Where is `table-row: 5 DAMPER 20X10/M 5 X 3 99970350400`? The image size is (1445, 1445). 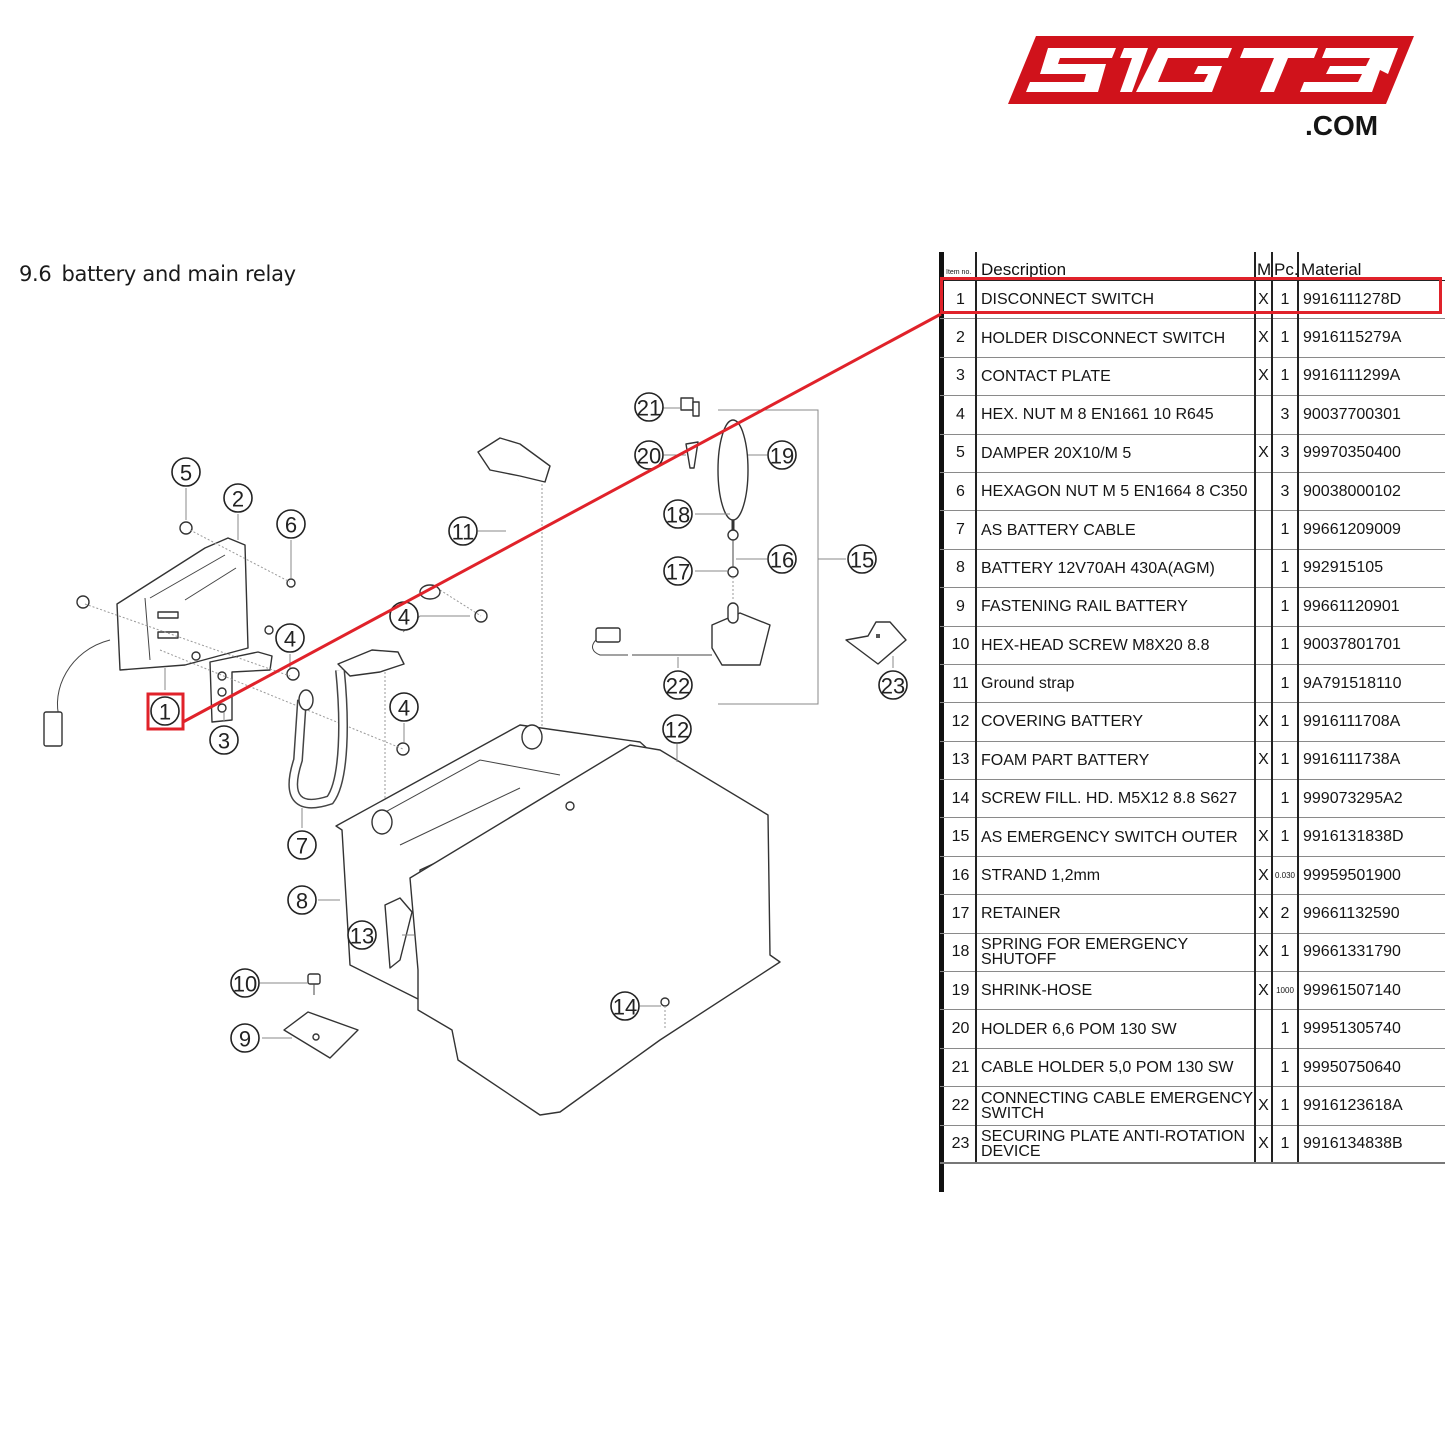
table-row: 5 DAMPER 20X10/M 5 X 3 99970350400 is located at coordinates (1192, 453).